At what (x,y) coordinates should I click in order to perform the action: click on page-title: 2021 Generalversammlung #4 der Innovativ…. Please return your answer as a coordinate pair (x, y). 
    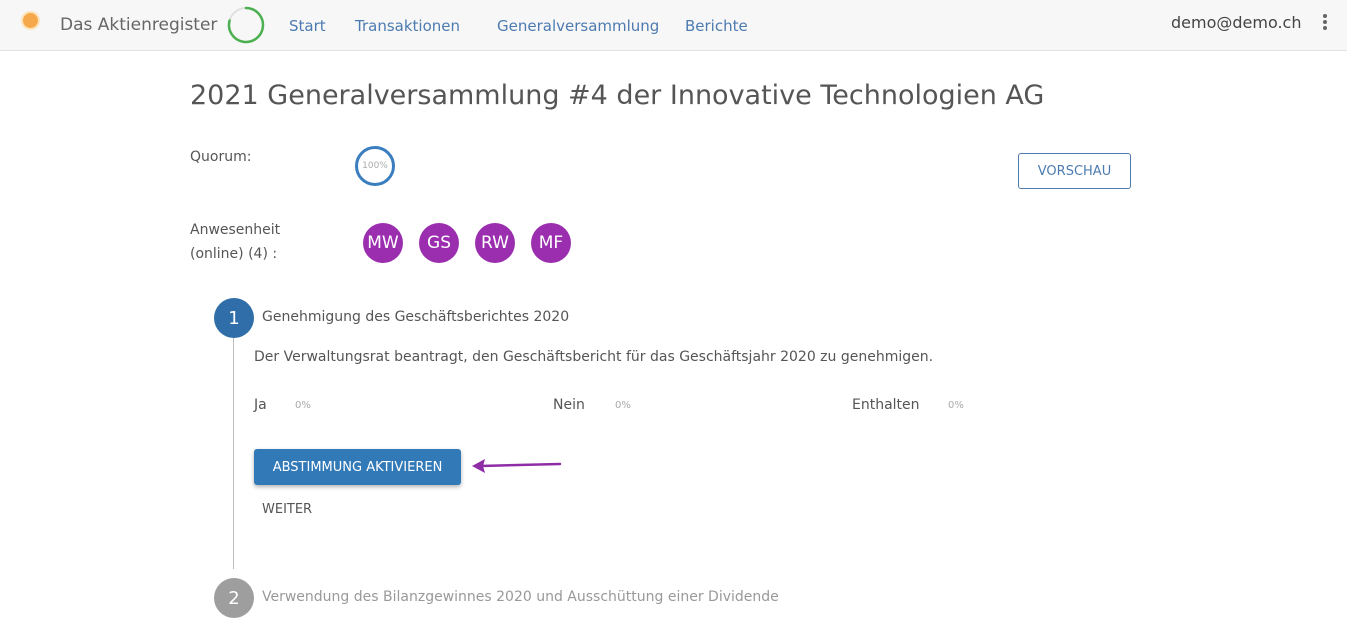
    Looking at the image, I should click on (617, 95).